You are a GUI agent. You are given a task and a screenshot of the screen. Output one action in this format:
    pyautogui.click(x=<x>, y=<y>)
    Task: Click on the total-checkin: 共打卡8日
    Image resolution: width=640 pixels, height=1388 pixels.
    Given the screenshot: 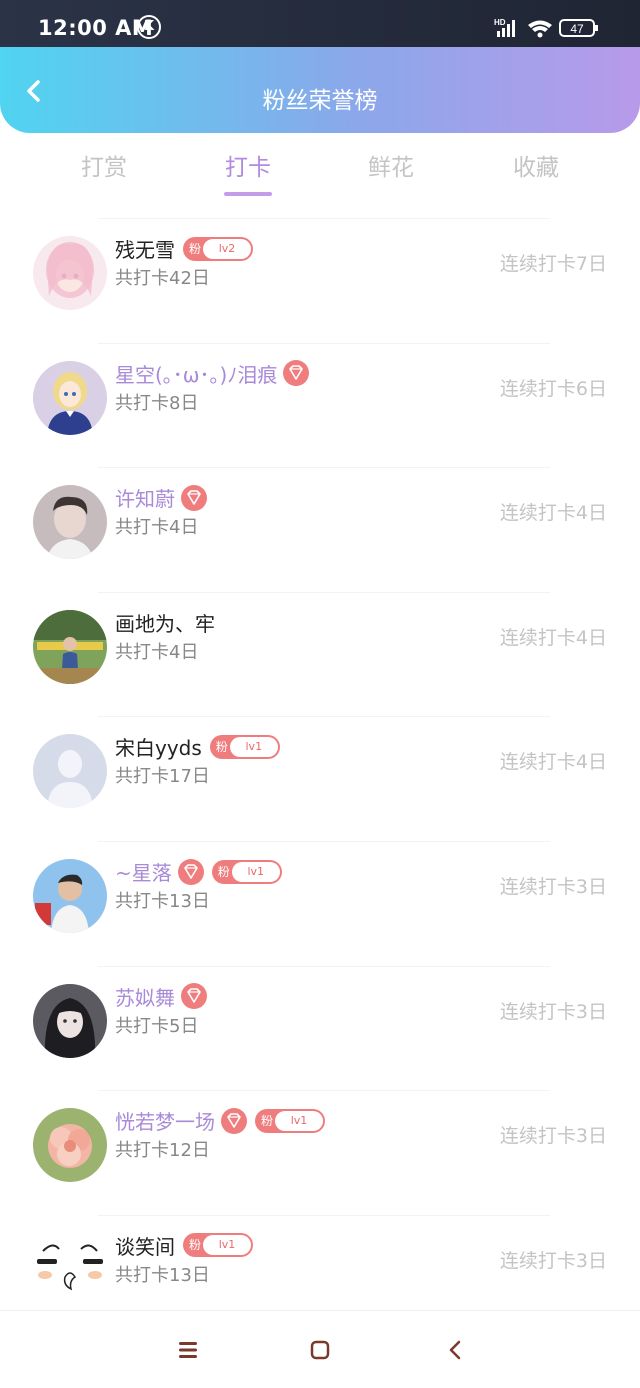 What is the action you would take?
    pyautogui.click(x=157, y=403)
    